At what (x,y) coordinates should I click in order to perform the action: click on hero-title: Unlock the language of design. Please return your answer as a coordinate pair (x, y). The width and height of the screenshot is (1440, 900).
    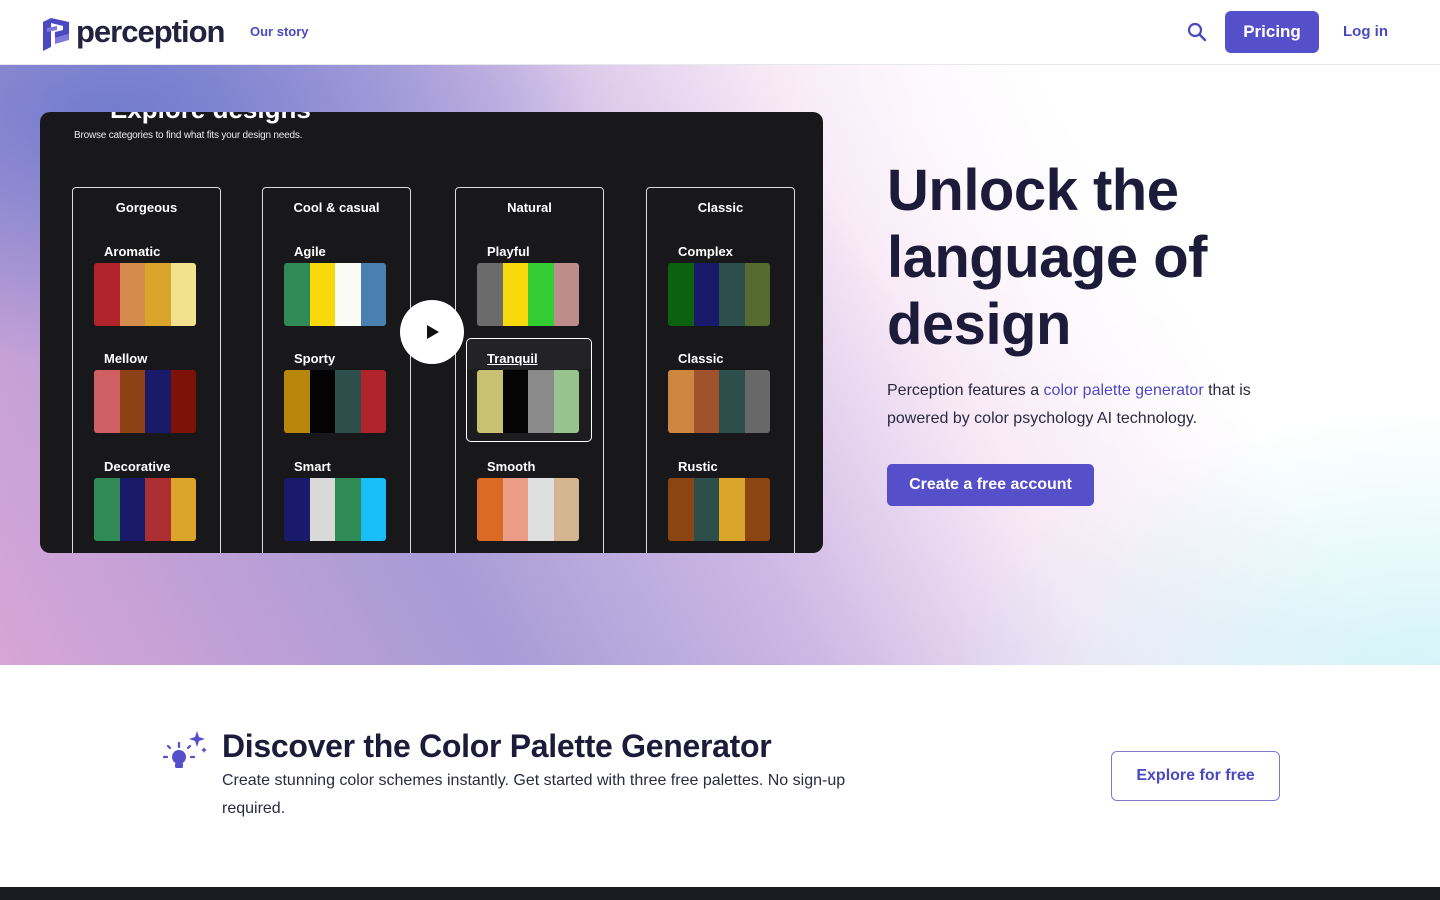
    Looking at the image, I should click on (1047, 257).